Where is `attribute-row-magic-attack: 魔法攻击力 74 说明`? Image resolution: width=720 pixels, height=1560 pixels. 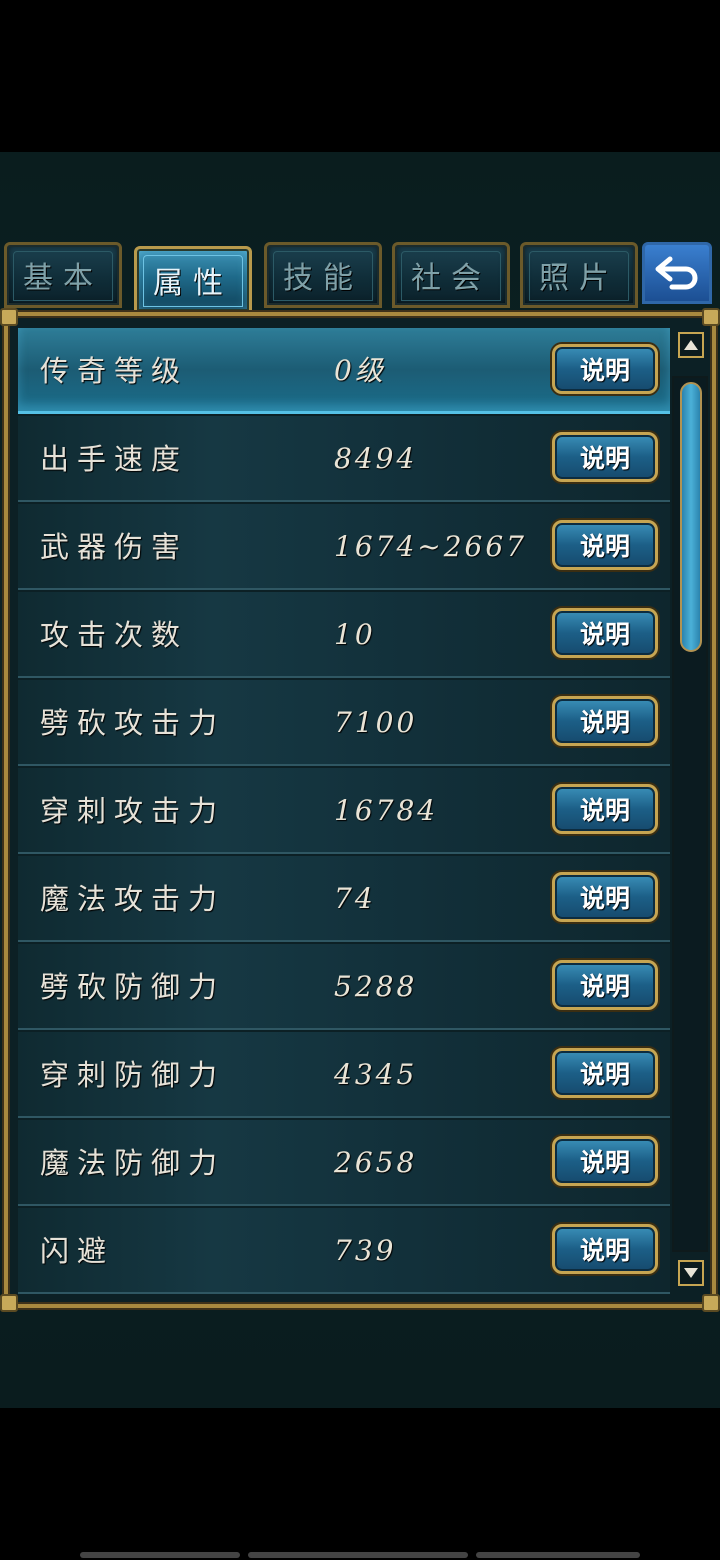 attribute-row-magic-attack: 魔法攻击力 74 说明 is located at coordinates (344, 899).